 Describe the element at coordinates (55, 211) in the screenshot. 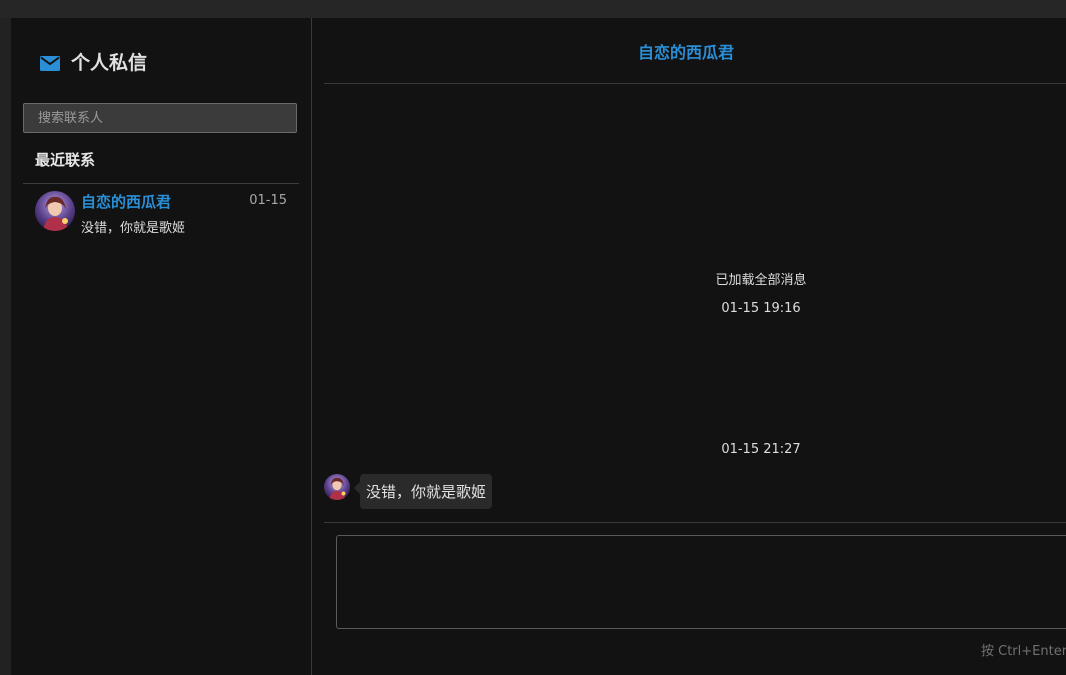

I see `avatar` at that location.